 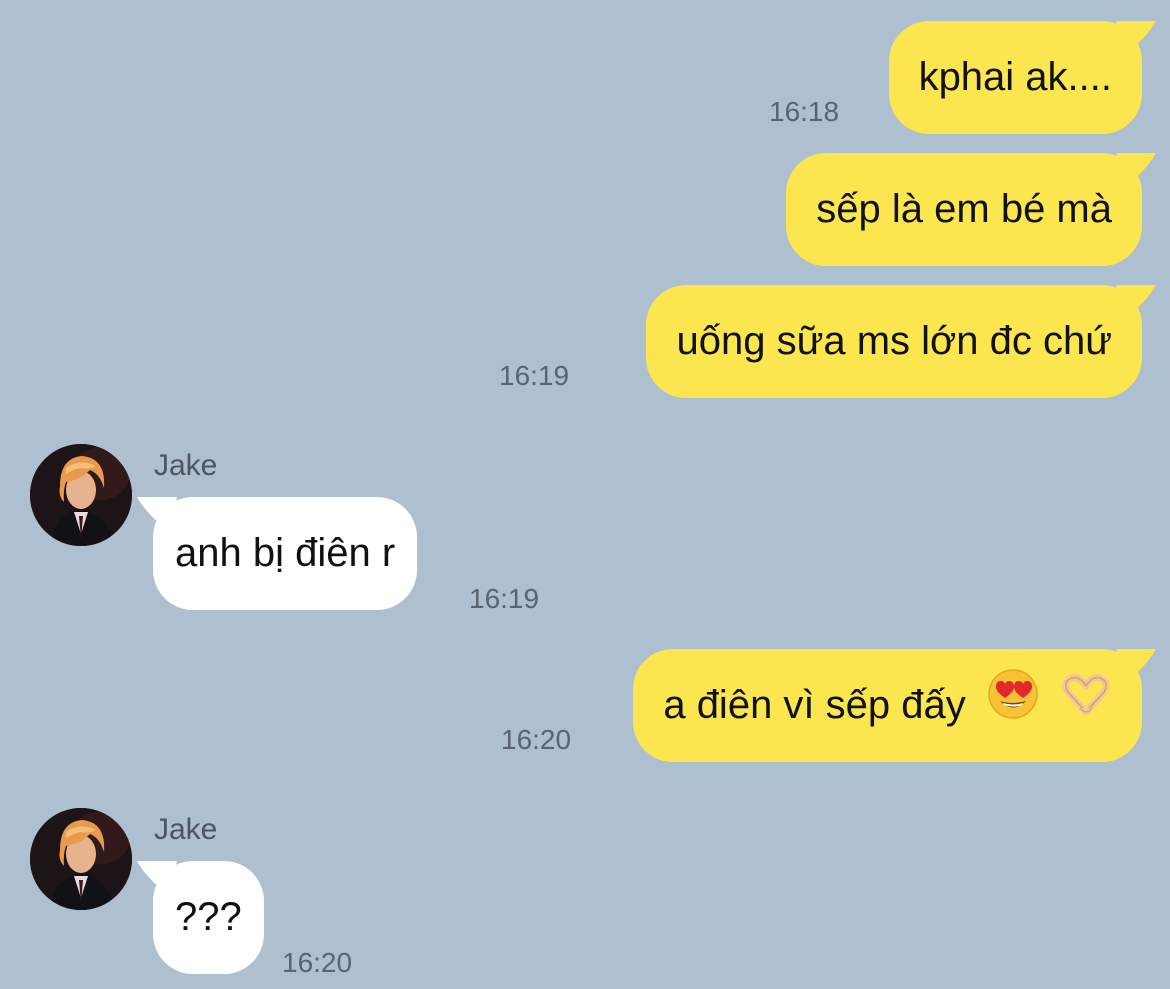 What do you see at coordinates (208, 917) in the screenshot?
I see `message-text: ???` at bounding box center [208, 917].